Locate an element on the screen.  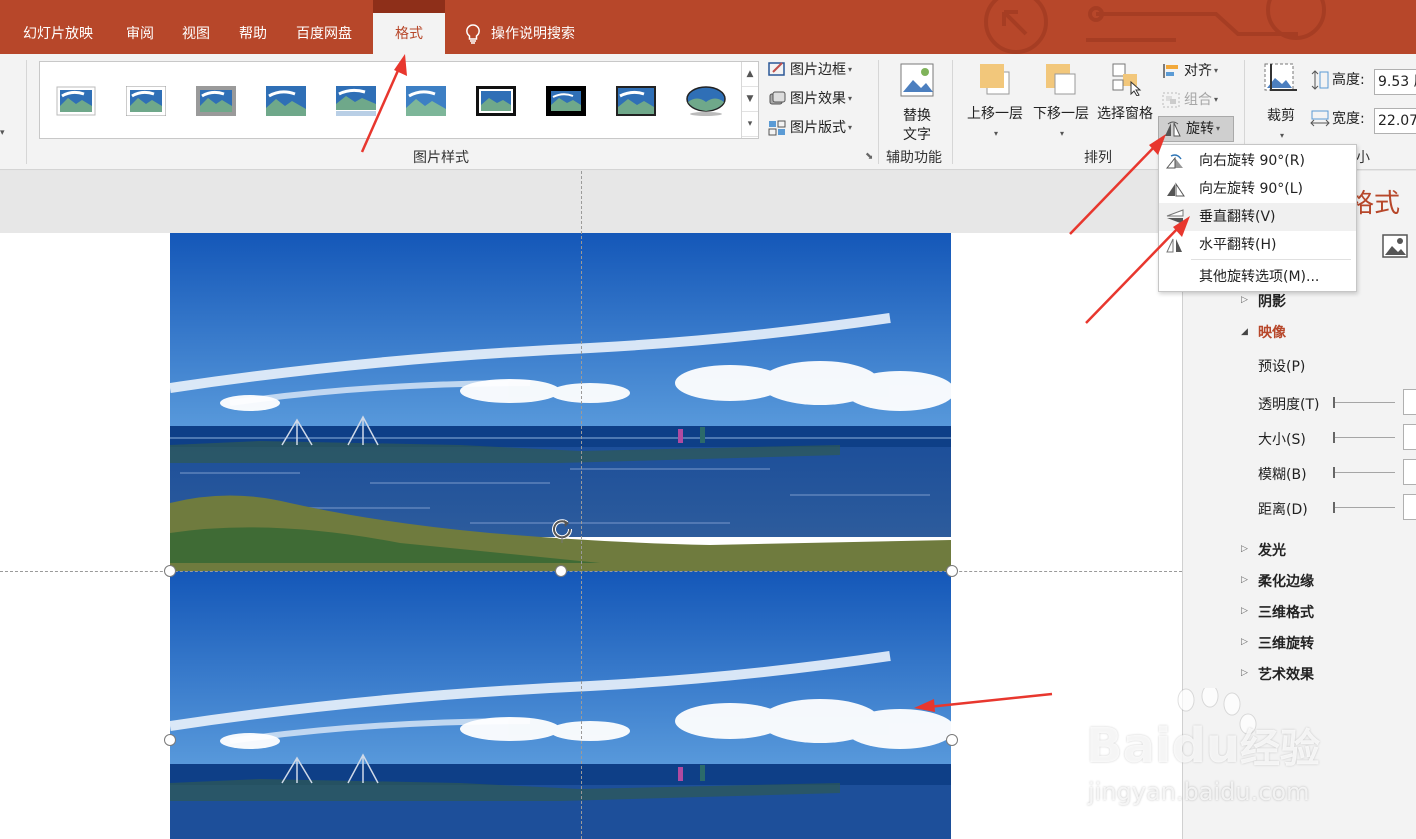
tab-slideshow: 幻灯片放映 is located at coordinates (58, 27).